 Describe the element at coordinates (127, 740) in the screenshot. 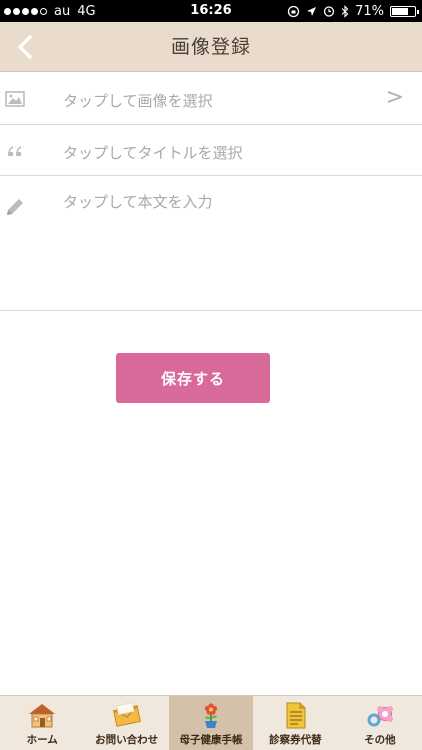

I see `tab-label: お問い合わせ` at that location.